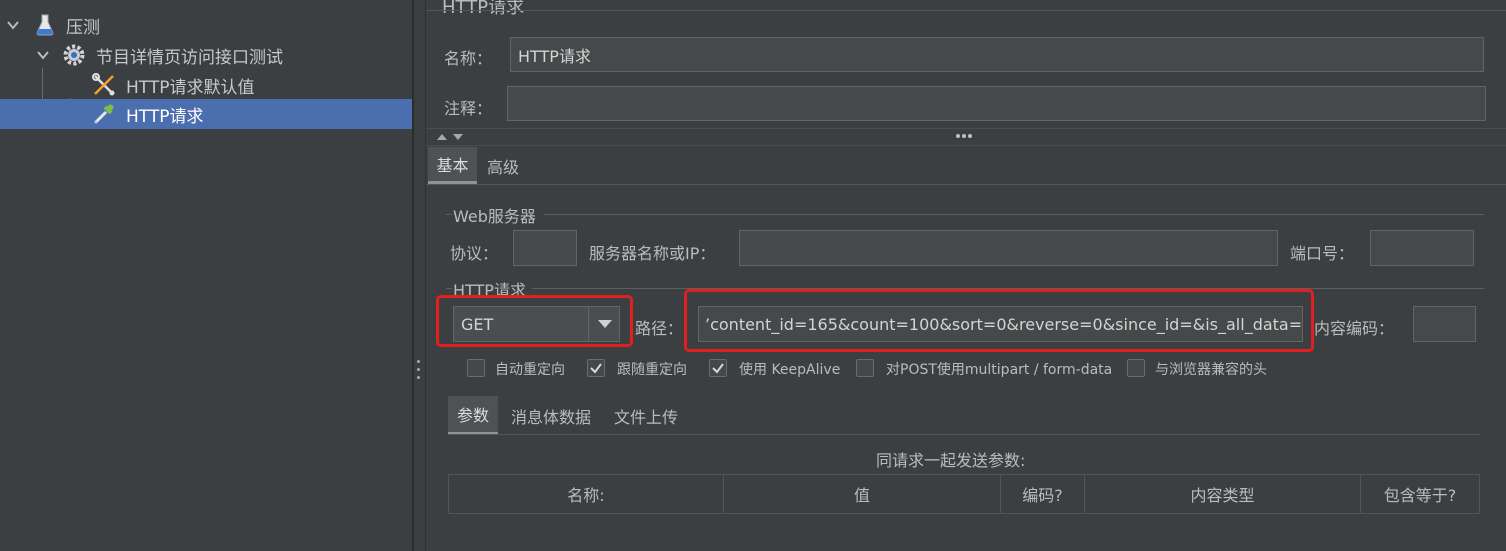  I want to click on comment-label: 注释：, so click(468, 108).